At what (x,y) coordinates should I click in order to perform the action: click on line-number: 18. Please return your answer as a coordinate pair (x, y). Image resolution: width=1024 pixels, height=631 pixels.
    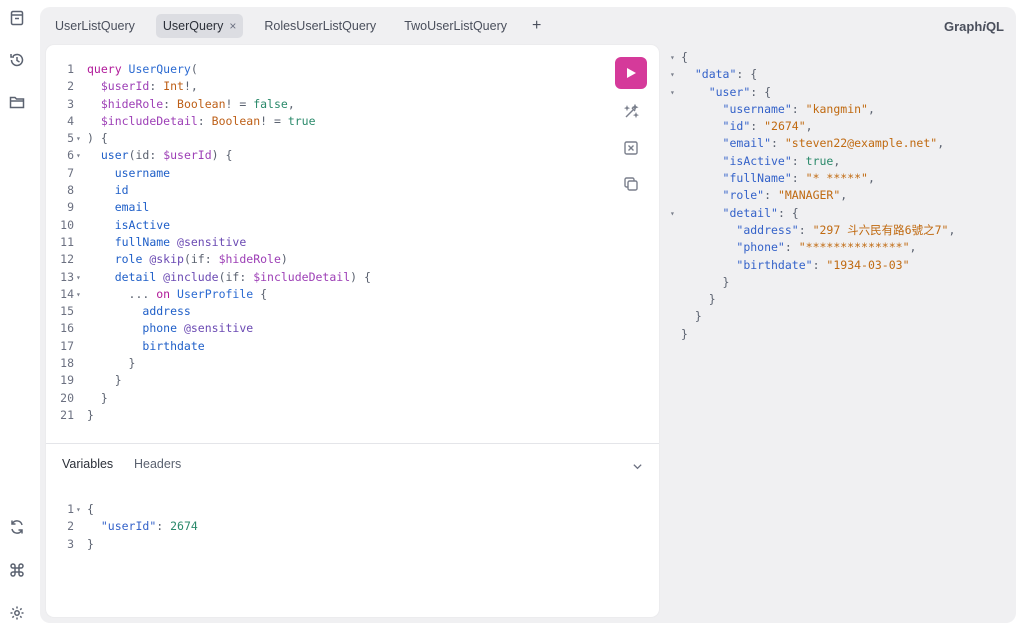
    Looking at the image, I should click on (67, 363).